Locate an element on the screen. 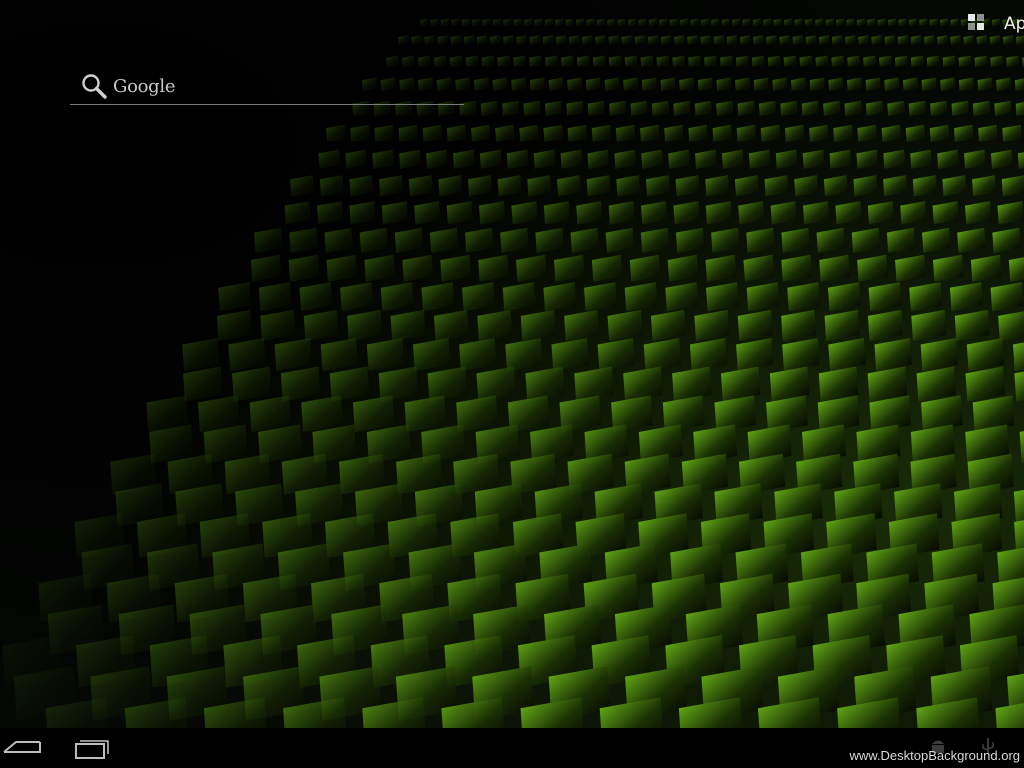 This screenshot has height=768, width=1024. back-arrow-icon is located at coordinates (22, 748).